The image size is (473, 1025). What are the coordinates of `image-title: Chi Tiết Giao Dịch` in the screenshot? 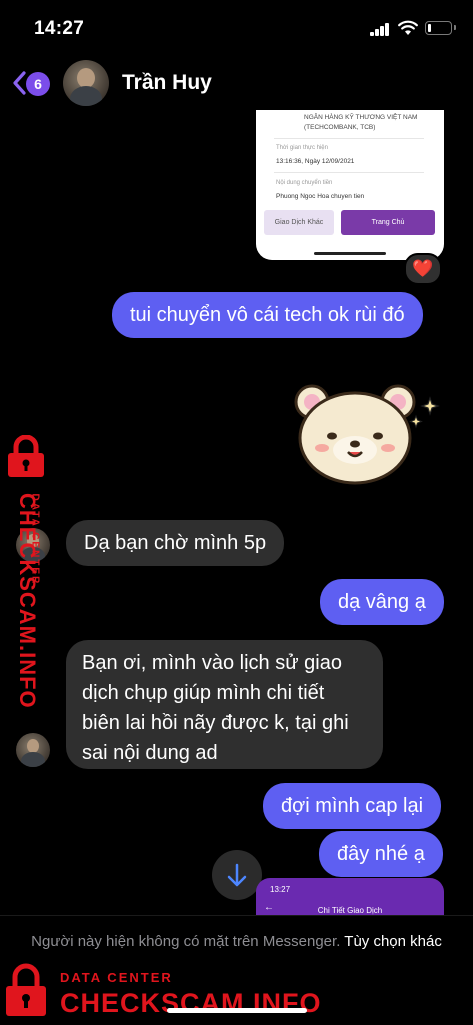 It's located at (350, 910).